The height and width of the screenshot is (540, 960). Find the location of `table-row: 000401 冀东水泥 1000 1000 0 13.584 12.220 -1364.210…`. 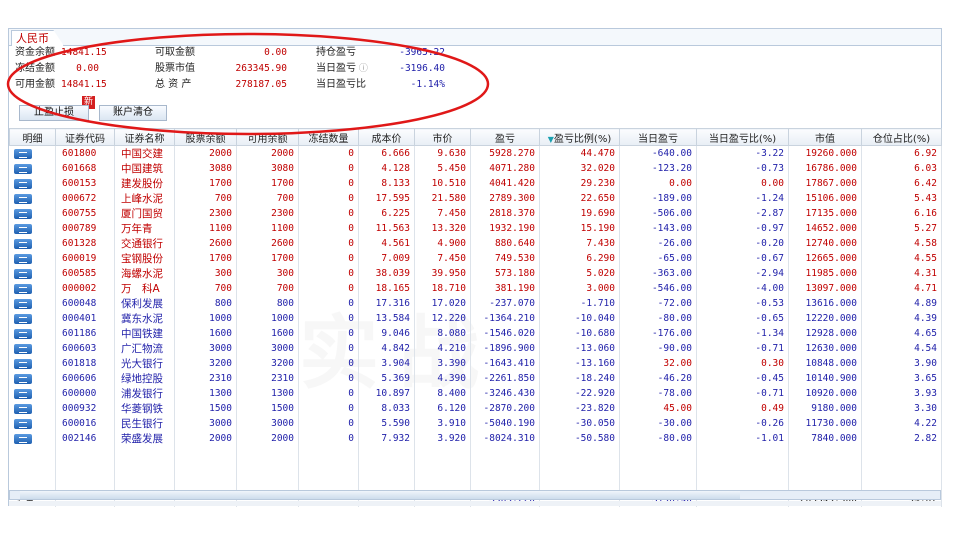

table-row: 000401 冀东水泥 1000 1000 0 13.584 12.220 -1364.210… is located at coordinates (475, 318).